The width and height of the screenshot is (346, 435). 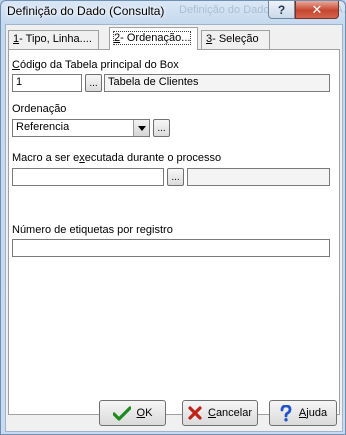 I want to click on help-label: Ajuda, so click(x=313, y=413).